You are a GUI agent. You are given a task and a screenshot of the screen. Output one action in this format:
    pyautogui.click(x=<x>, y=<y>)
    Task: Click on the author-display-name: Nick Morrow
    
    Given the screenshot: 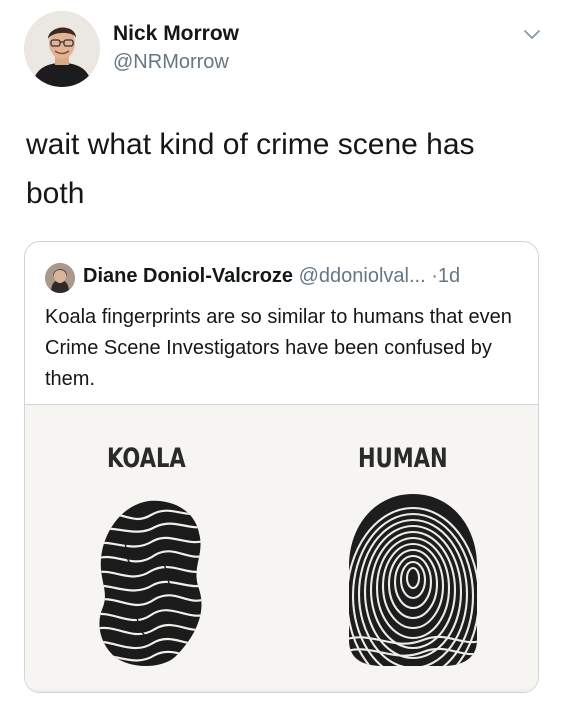 What is the action you would take?
    pyautogui.click(x=176, y=34)
    